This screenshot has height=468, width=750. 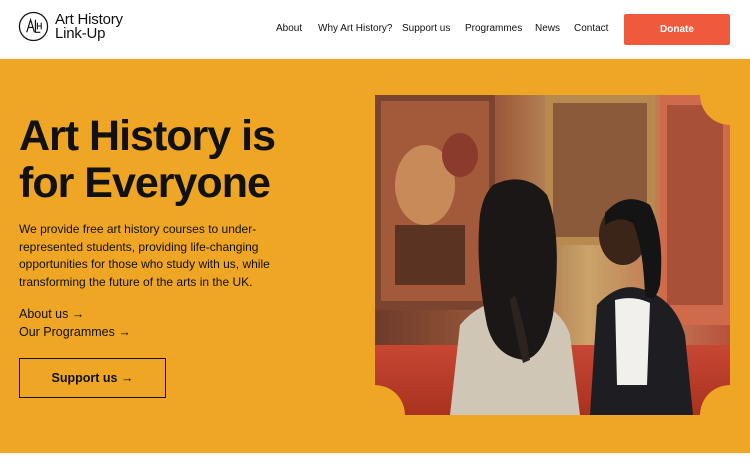 What do you see at coordinates (375, 460) in the screenshot?
I see `bottom-strip` at bounding box center [375, 460].